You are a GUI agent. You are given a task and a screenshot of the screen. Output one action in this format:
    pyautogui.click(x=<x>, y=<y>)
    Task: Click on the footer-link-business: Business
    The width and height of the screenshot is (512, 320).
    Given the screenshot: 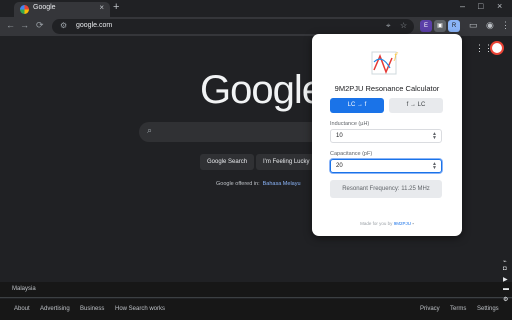 What is the action you would take?
    pyautogui.click(x=92, y=309)
    